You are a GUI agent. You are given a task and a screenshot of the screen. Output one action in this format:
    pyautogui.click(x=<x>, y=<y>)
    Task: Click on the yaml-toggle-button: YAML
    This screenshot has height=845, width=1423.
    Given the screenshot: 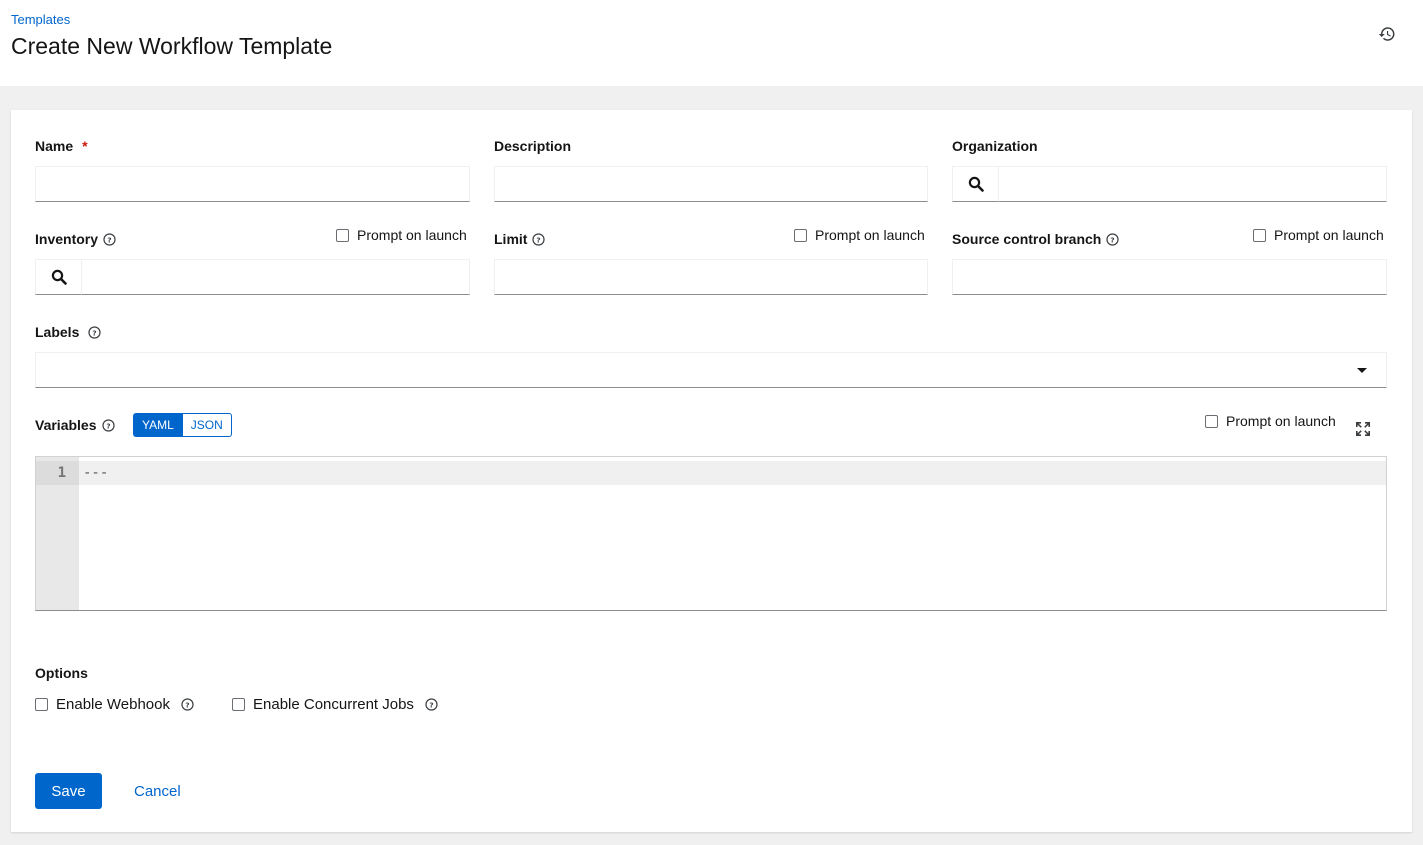 What is the action you would take?
    pyautogui.click(x=158, y=425)
    